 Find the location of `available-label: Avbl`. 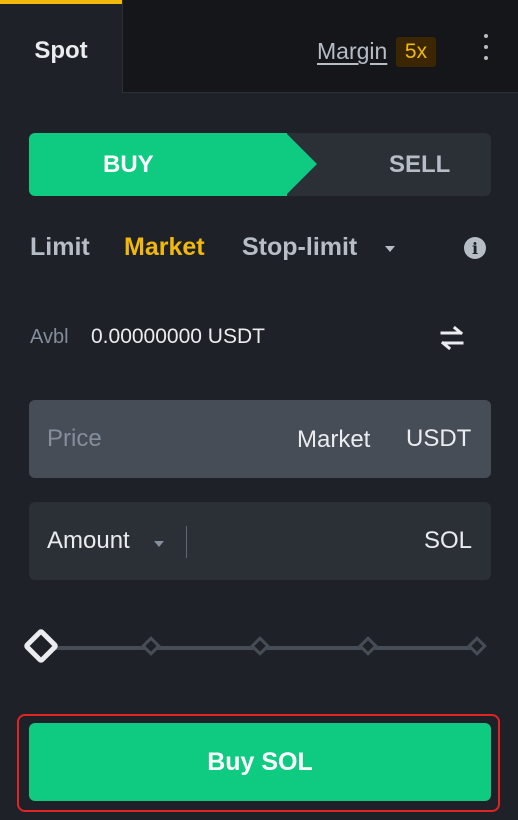

available-label: Avbl is located at coordinates (49, 337).